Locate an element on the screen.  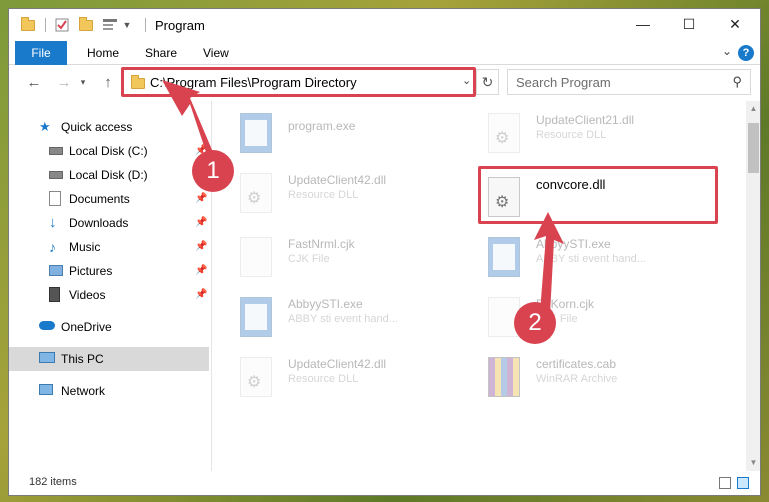
tab-home: Home is located at coordinates (103, 53).